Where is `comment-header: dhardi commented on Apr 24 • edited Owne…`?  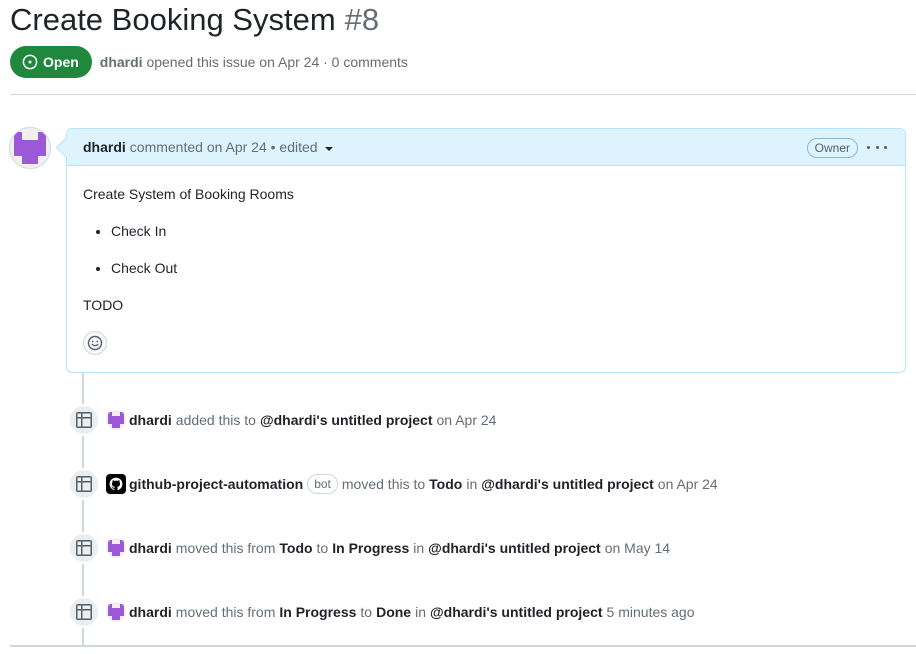
comment-header: dhardi commented on Apr 24 • edited Owne… is located at coordinates (486, 147).